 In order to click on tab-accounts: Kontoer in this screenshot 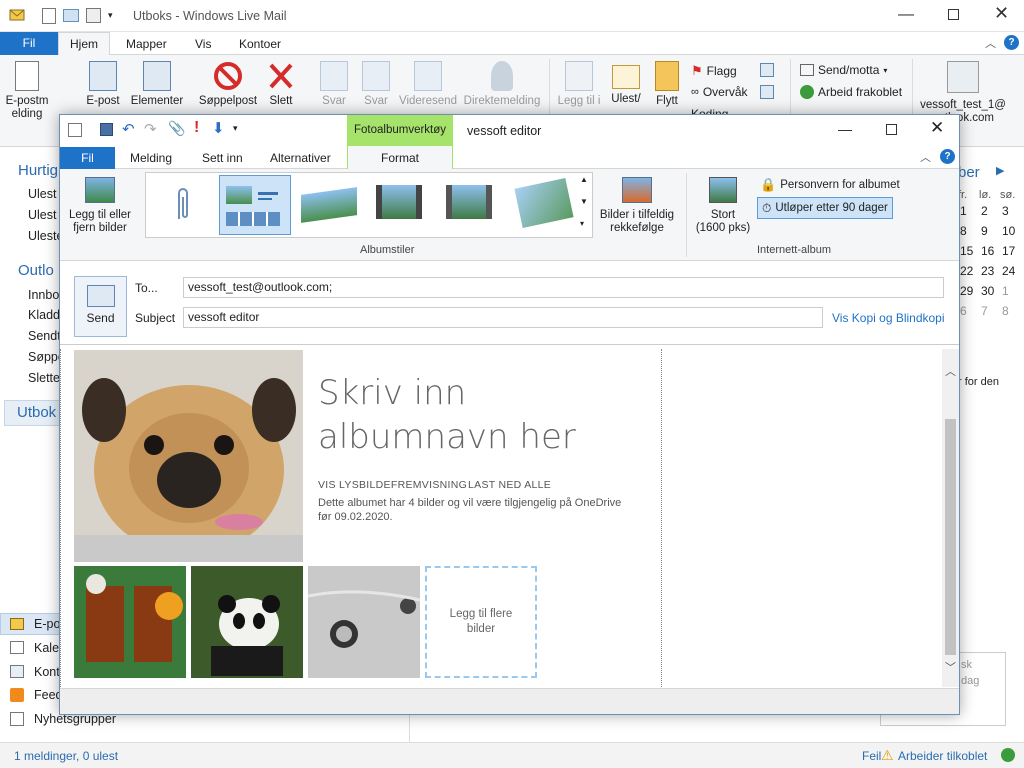, I will do `click(260, 44)`.